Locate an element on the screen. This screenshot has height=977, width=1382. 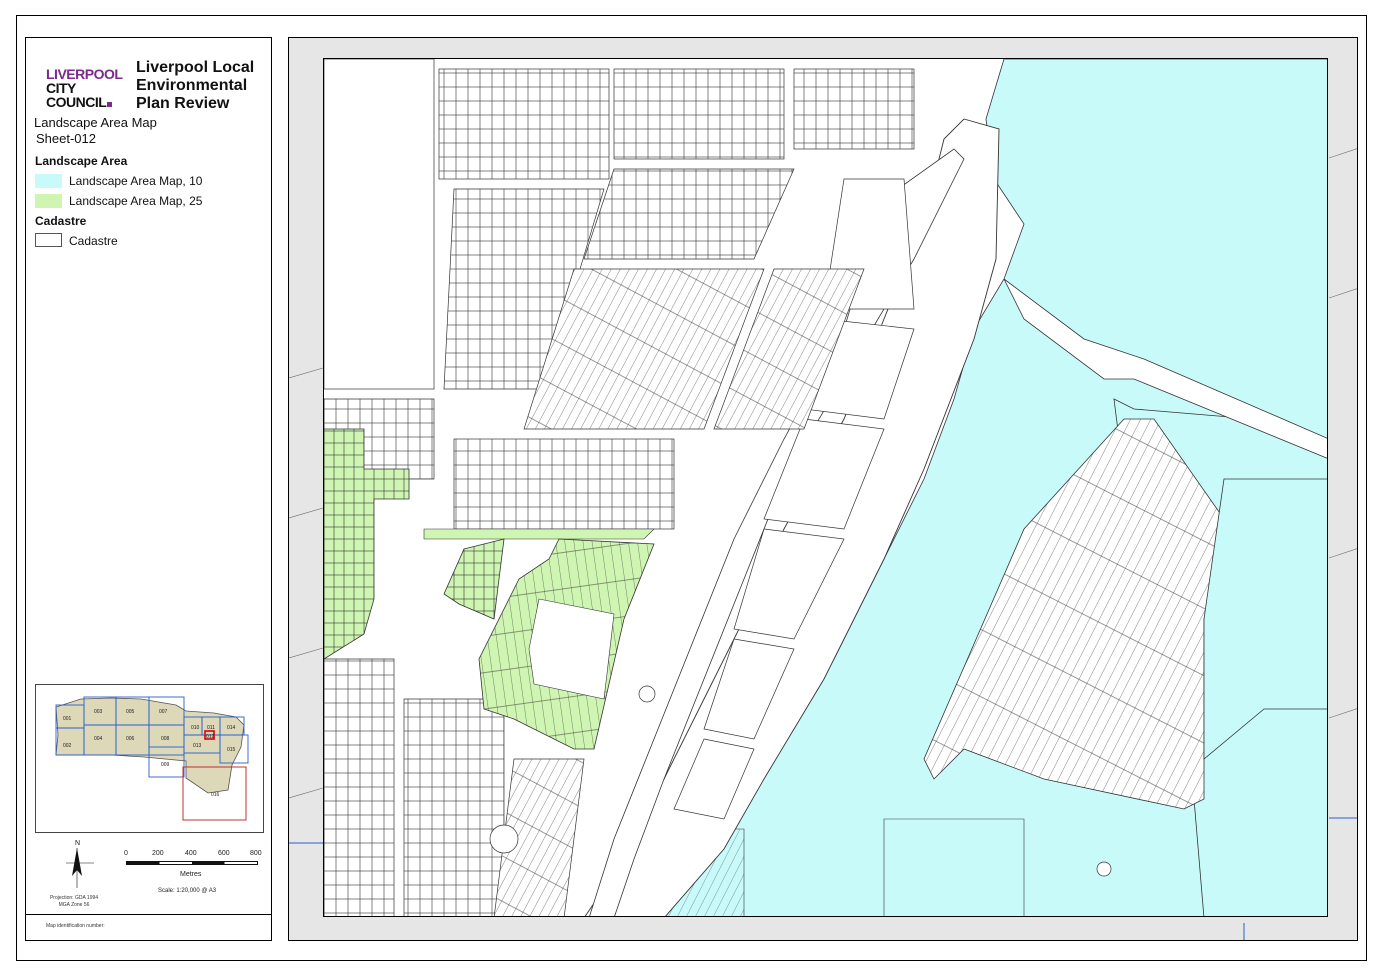
inset-label-006: 006 is located at coordinates (130, 739).